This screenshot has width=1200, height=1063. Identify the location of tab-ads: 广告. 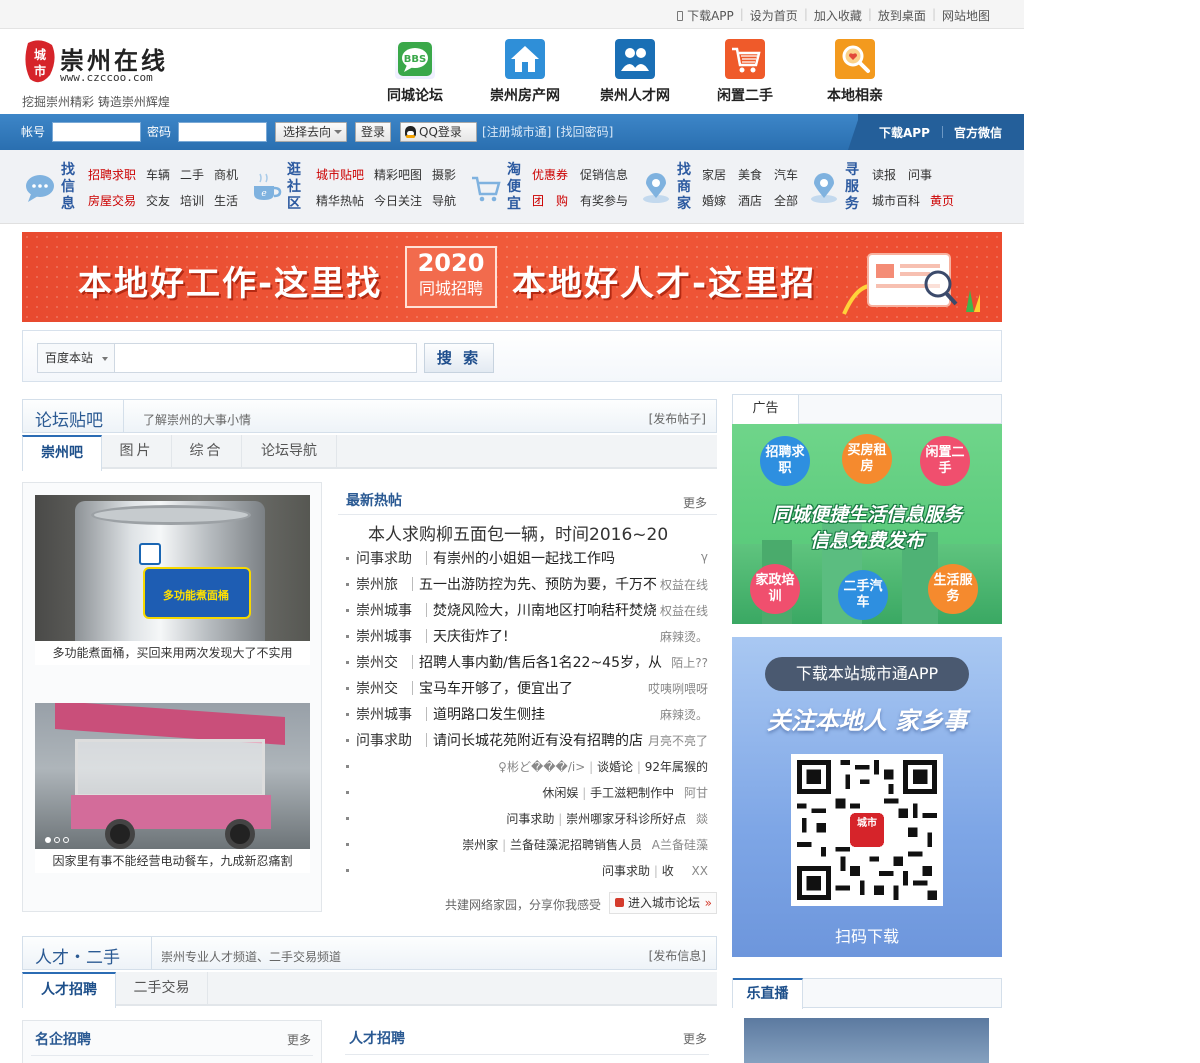
(766, 409).